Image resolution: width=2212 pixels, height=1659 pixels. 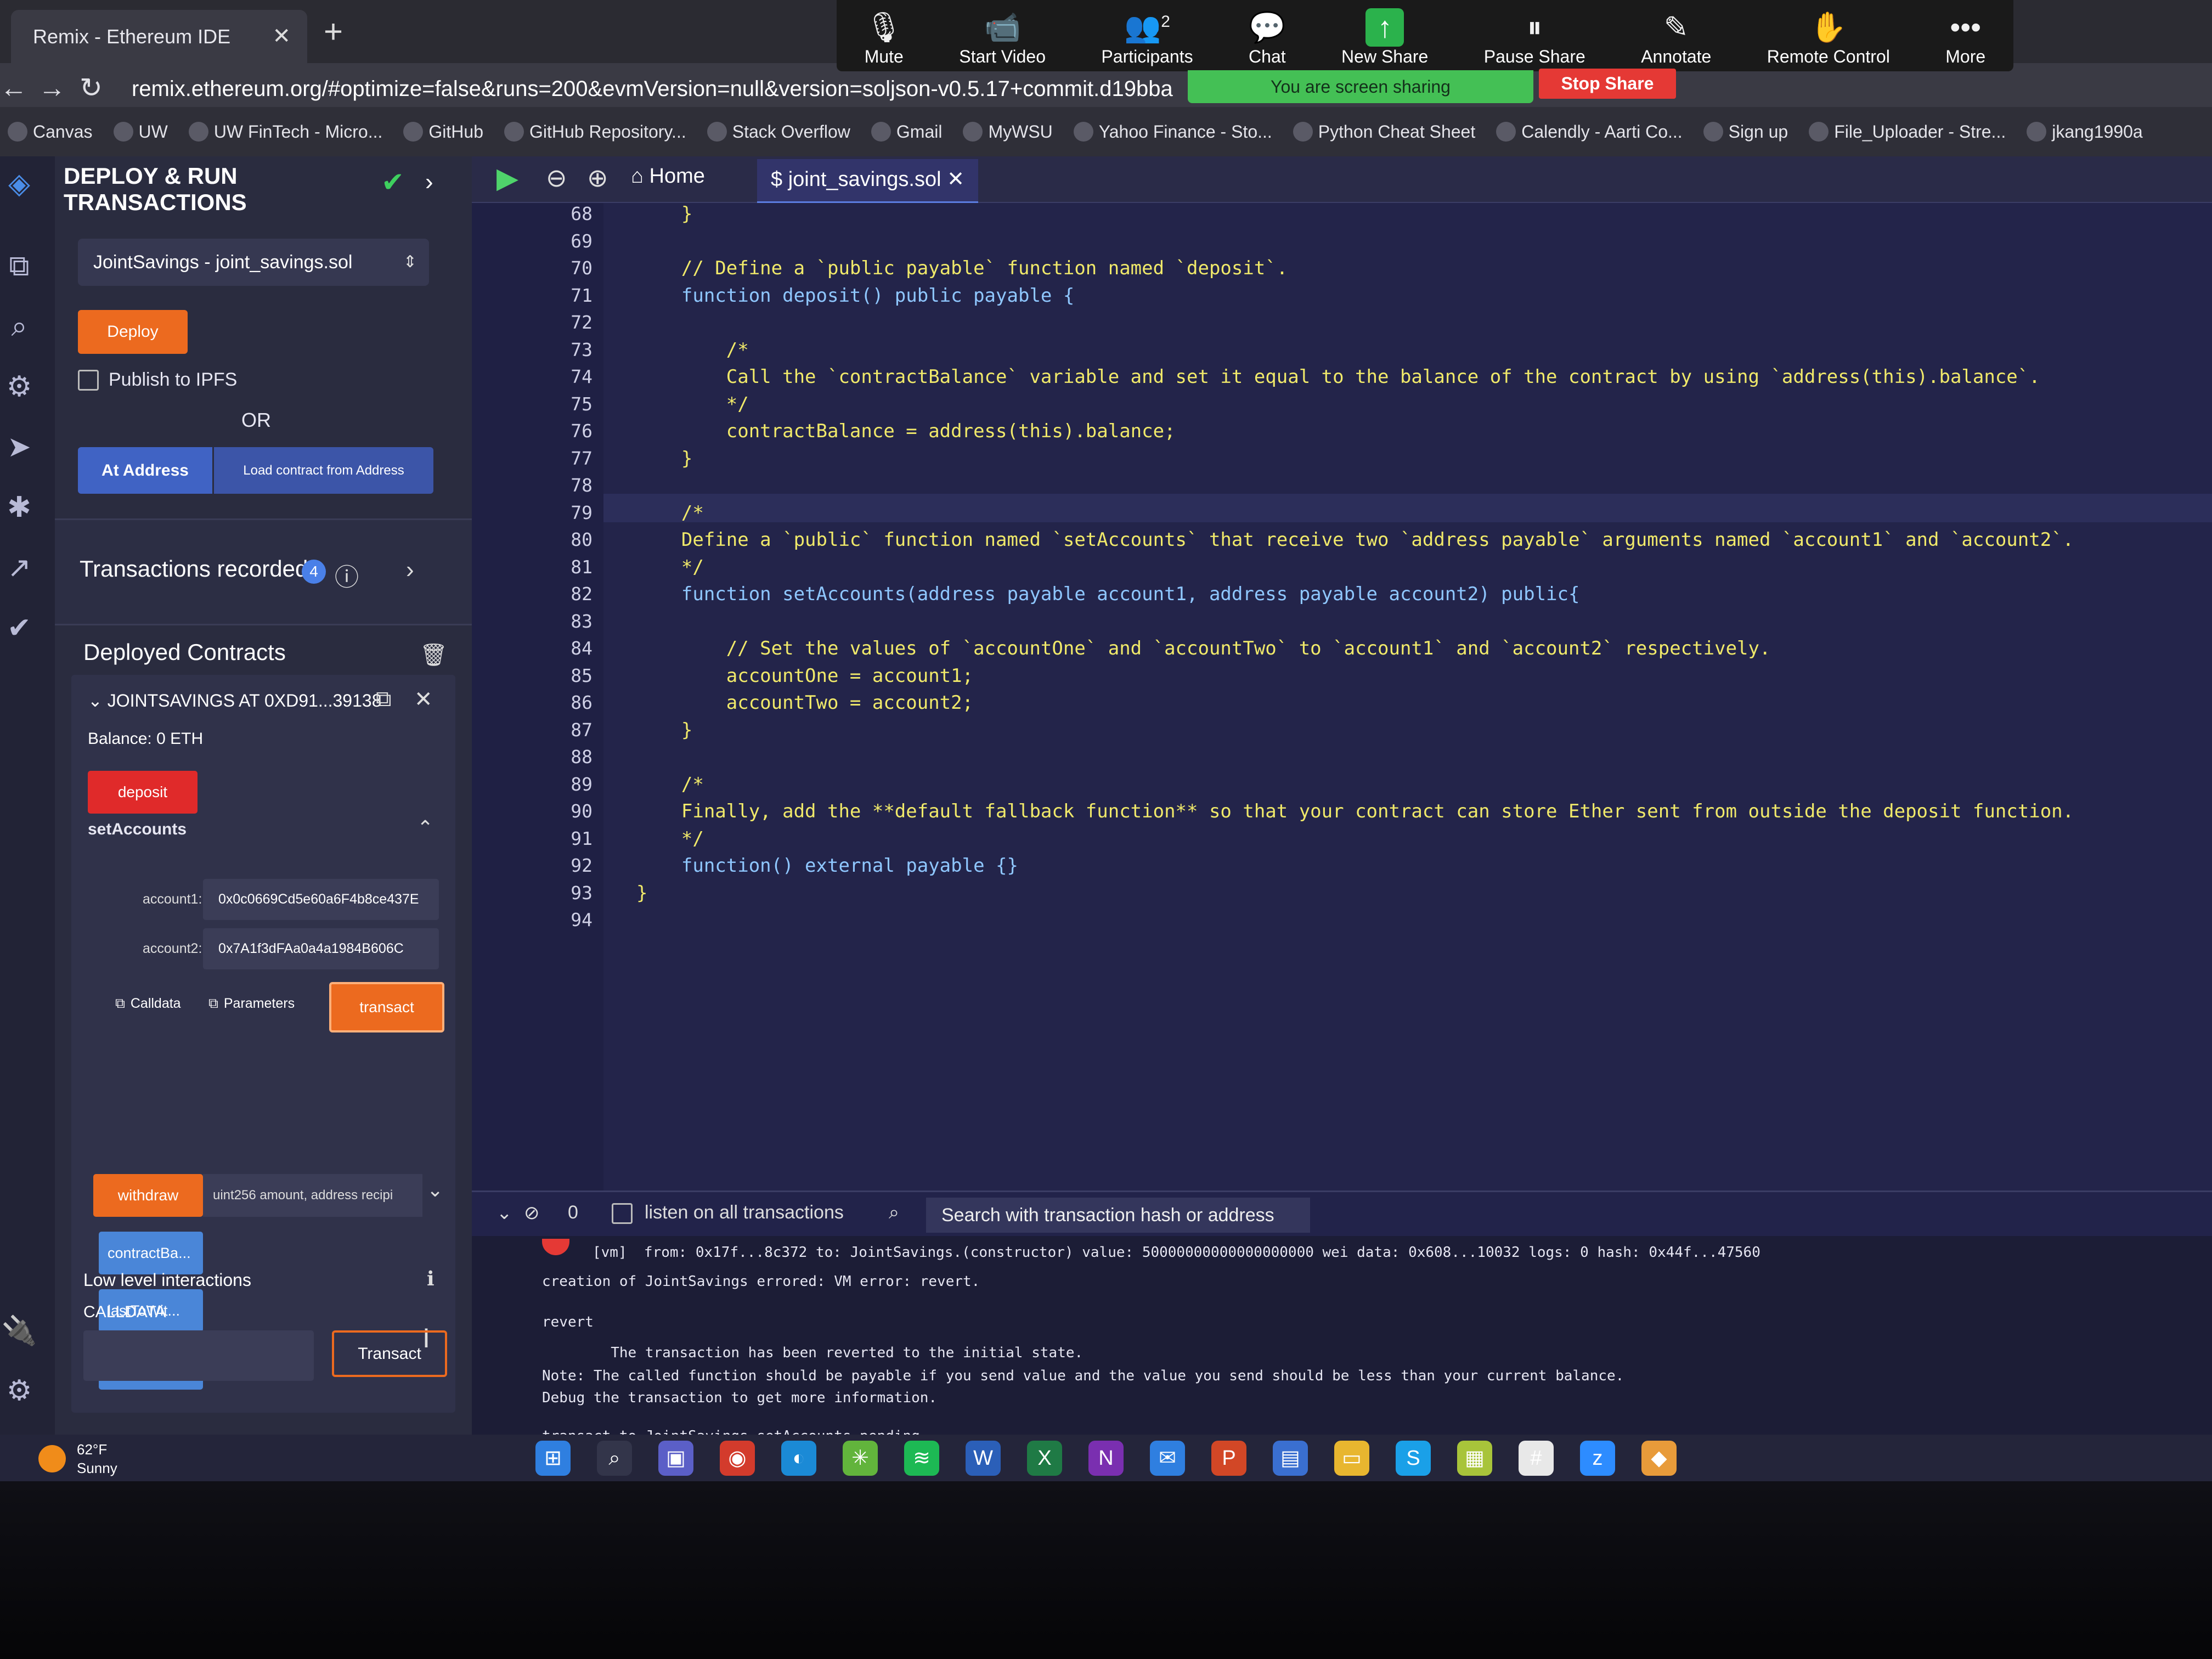 What do you see at coordinates (1002, 37) in the screenshot?
I see `zoom-start-video-button: 📹 Start Video` at bounding box center [1002, 37].